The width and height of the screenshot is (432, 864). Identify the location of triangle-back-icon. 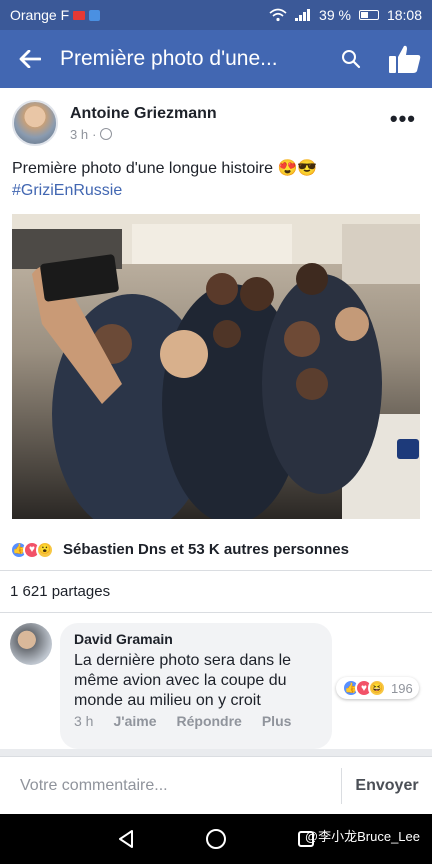
(126, 839).